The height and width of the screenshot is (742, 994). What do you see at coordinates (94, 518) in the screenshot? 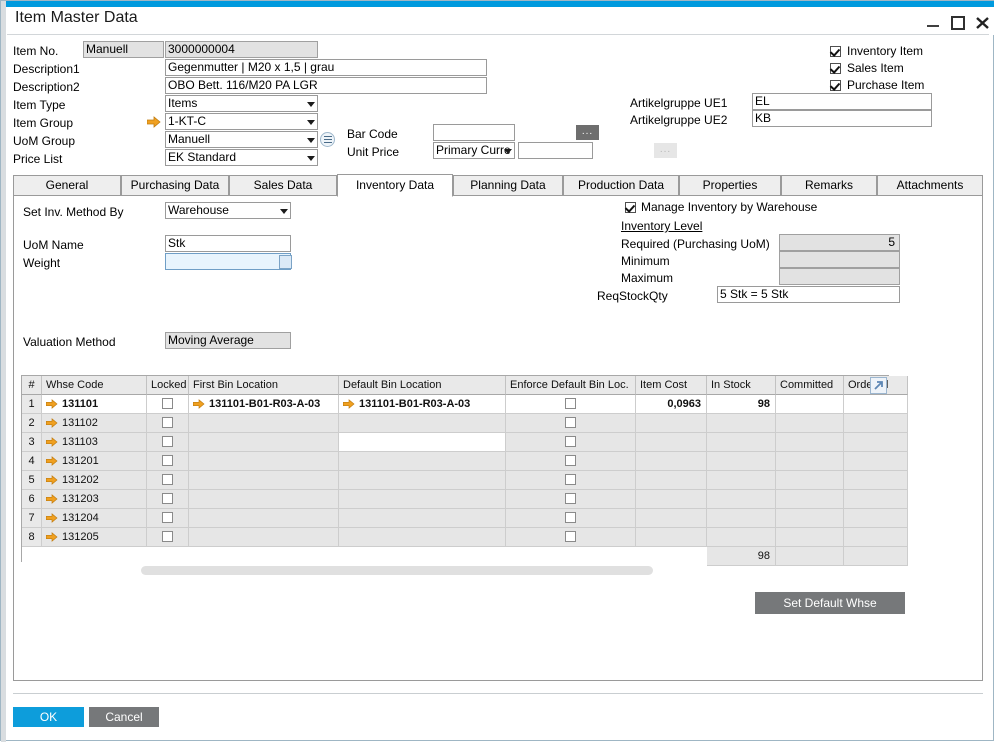
I see `grid-cell-whse: 131204` at bounding box center [94, 518].